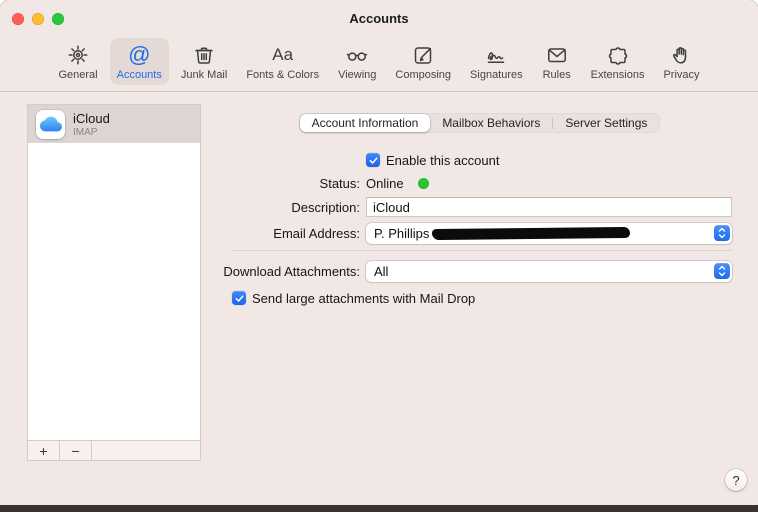 This screenshot has height=512, width=758. I want to click on toolbar-item-accounts: @ Accounts, so click(139, 61).